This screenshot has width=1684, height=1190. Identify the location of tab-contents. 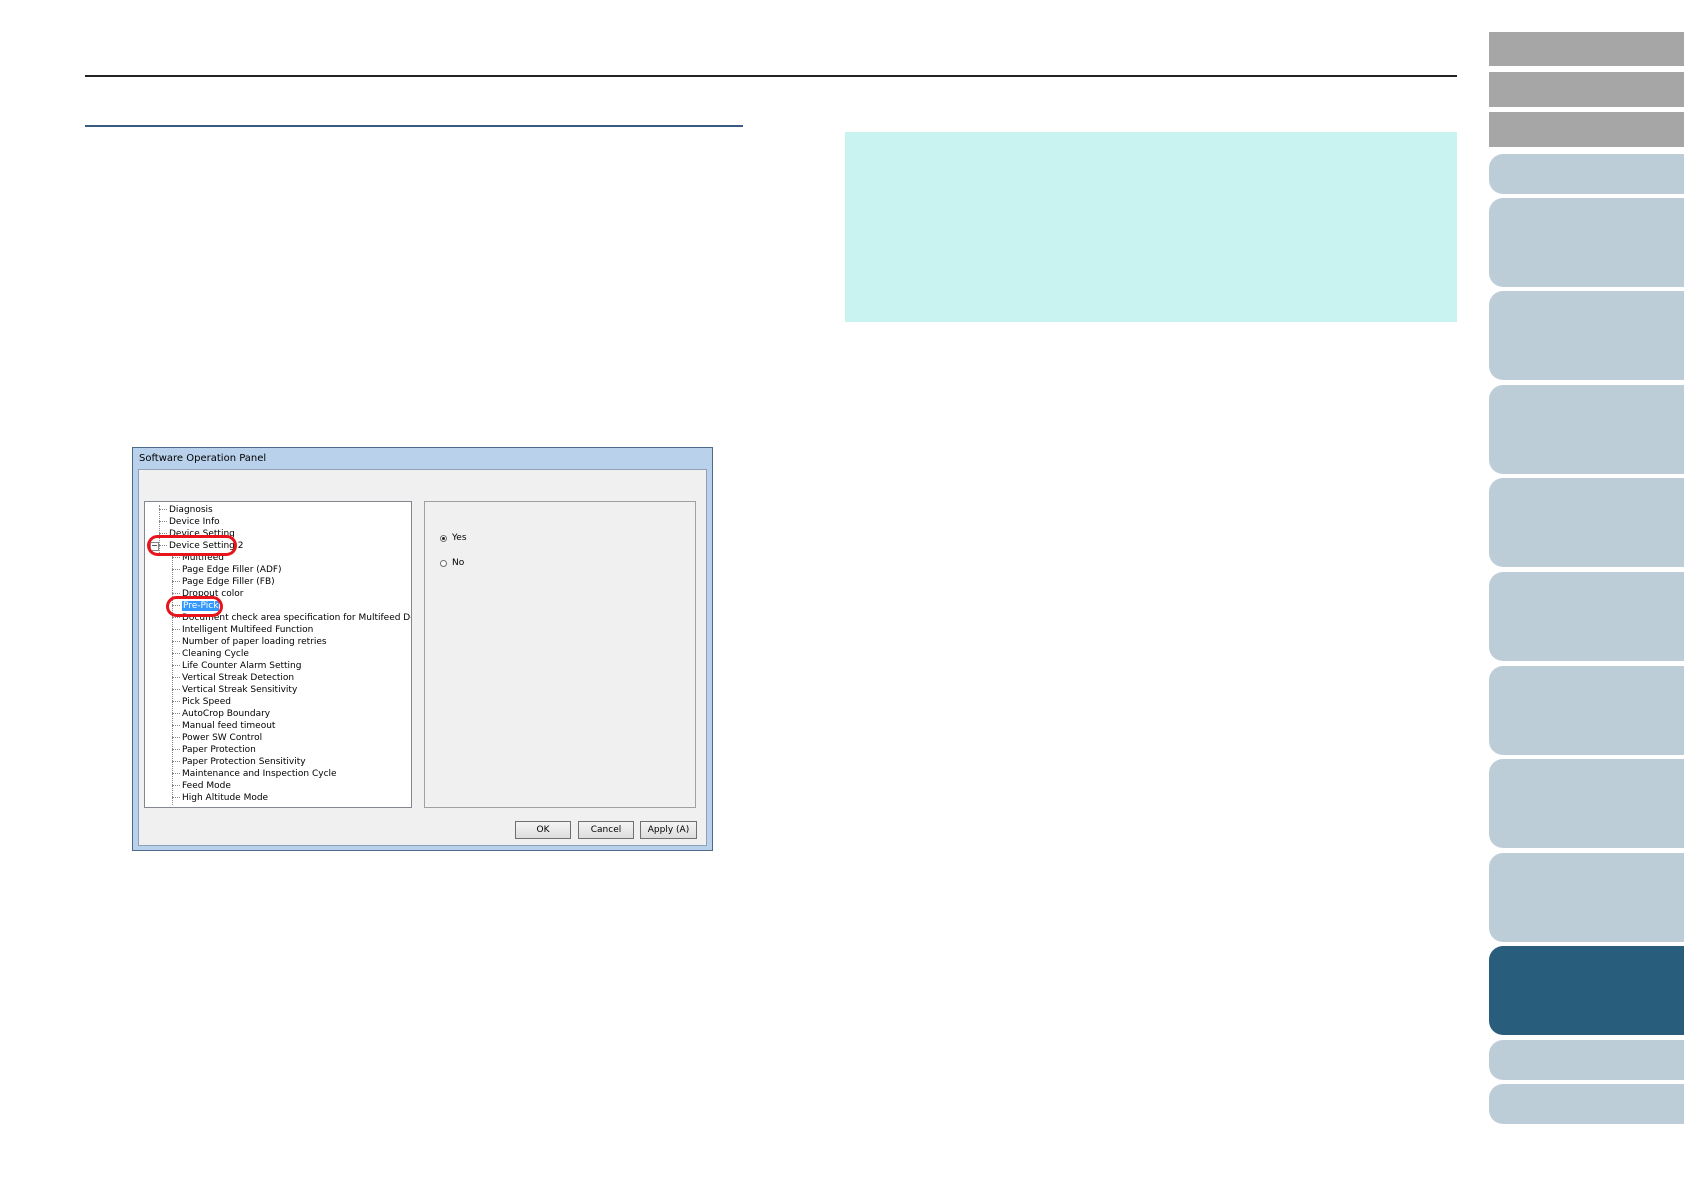
(1586, 89).